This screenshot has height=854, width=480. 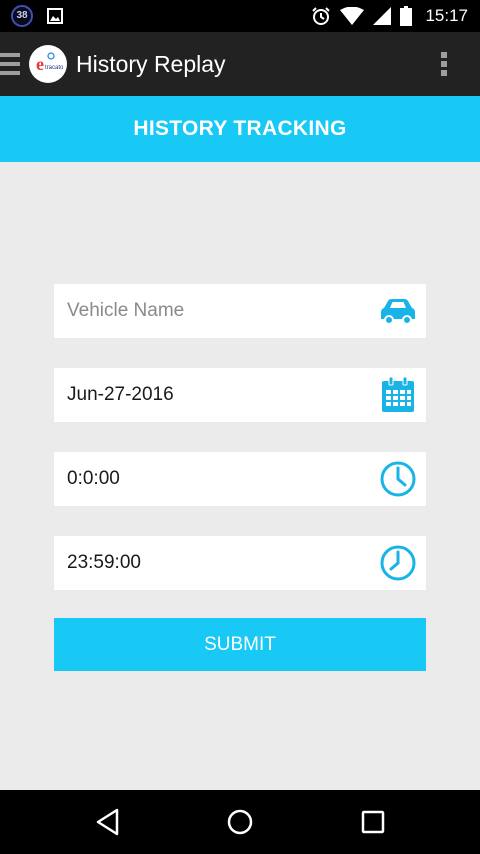 What do you see at coordinates (373, 822) in the screenshot?
I see `recents-icon` at bounding box center [373, 822].